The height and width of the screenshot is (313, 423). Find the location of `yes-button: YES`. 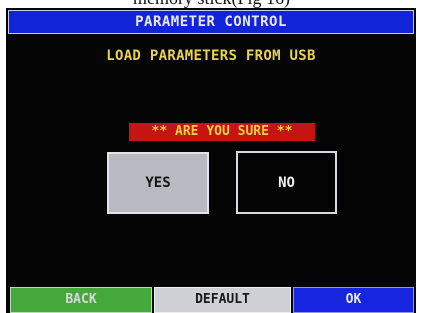

yes-button: YES is located at coordinates (158, 183).